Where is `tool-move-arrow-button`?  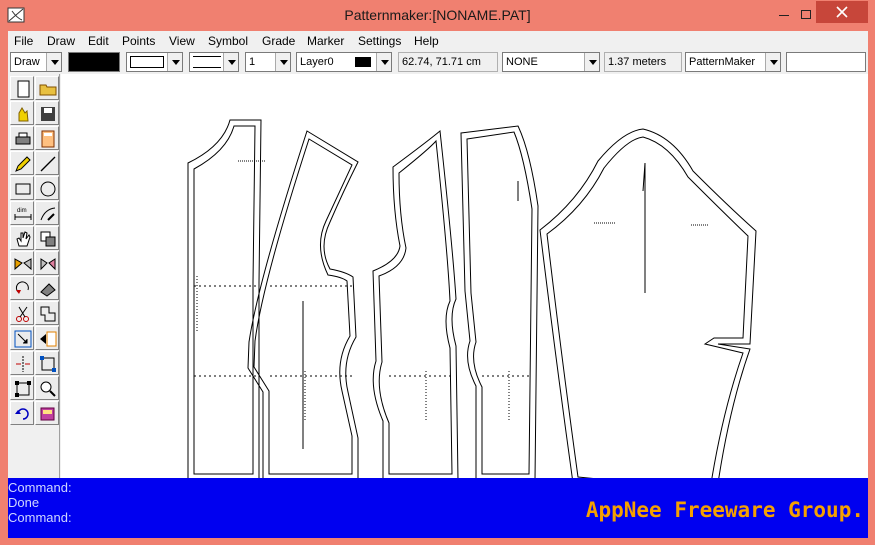 tool-move-arrow-button is located at coordinates (47, 338).